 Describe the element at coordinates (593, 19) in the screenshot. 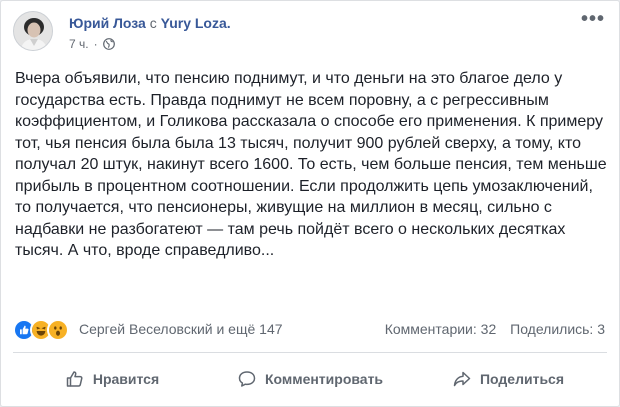

I see `more-options-icon: •••` at that location.